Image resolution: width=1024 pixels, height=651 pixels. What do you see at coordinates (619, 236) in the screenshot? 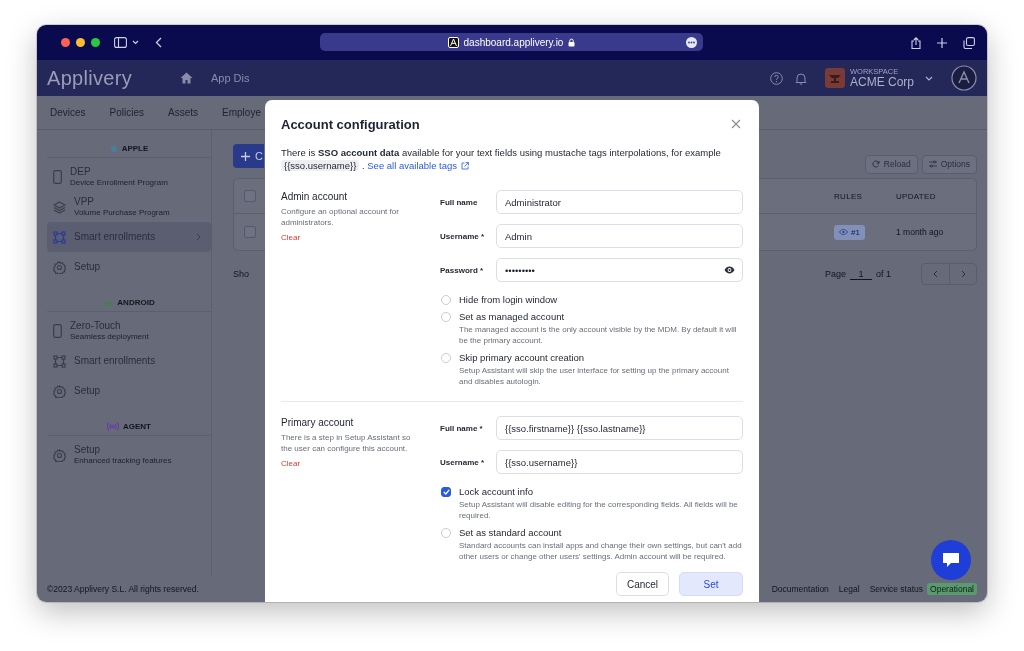
I see `text-field: Admin` at bounding box center [619, 236].